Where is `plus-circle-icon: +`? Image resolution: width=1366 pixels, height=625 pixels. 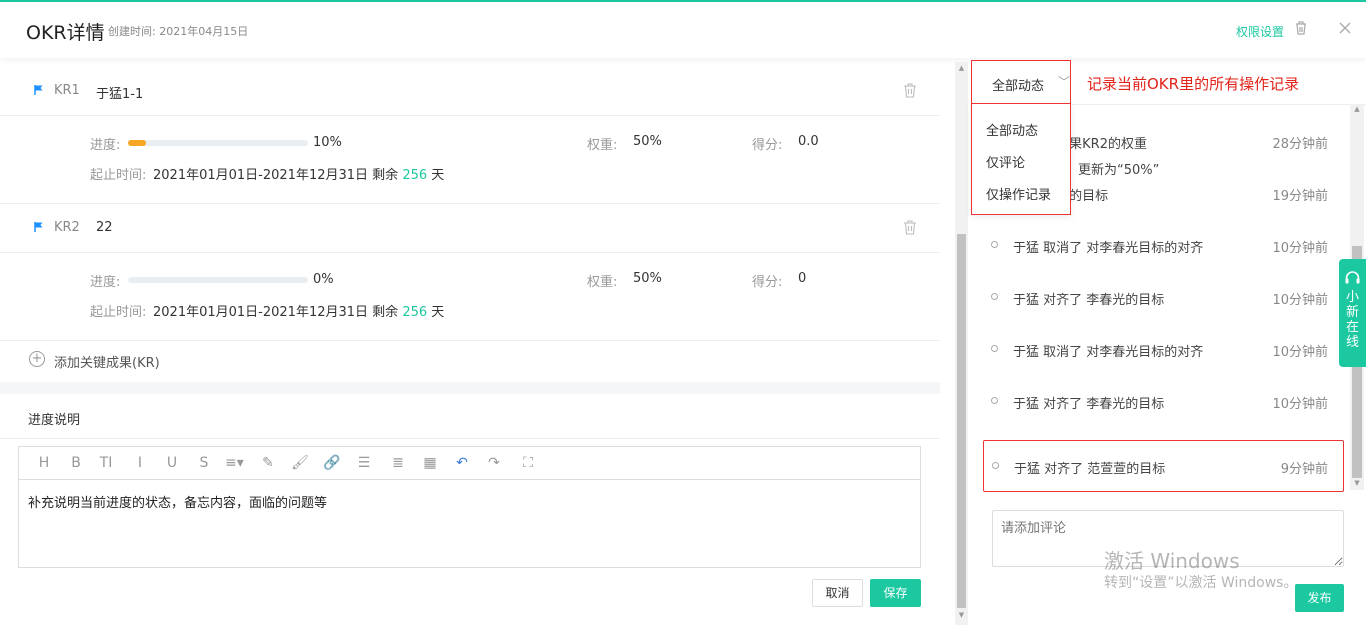
plus-circle-icon: + is located at coordinates (37, 359).